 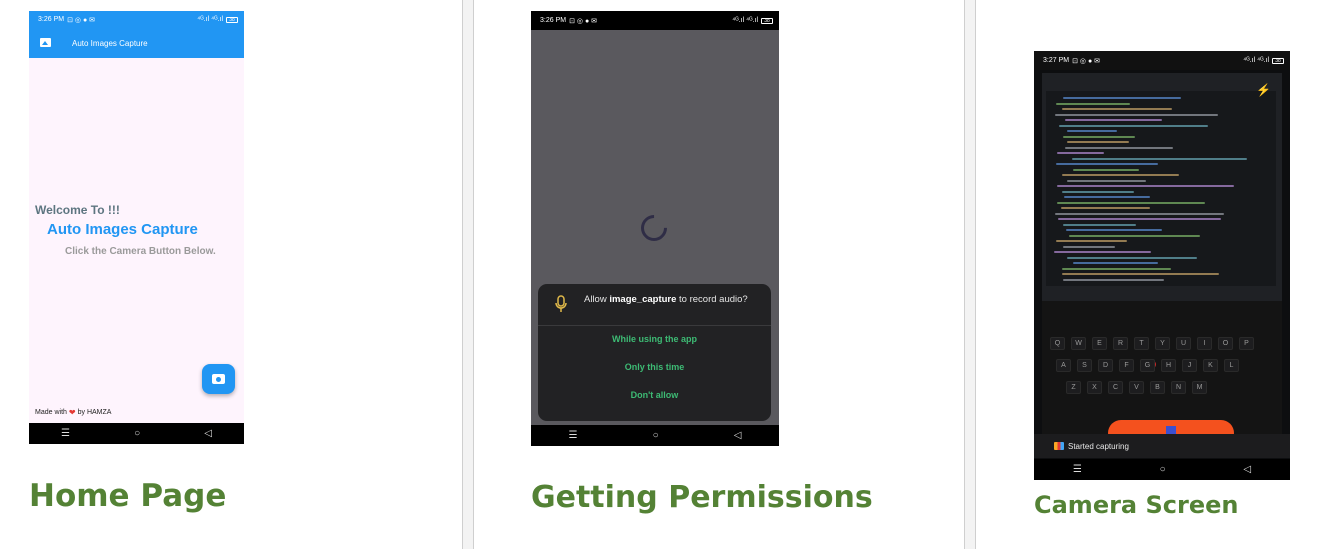 I want to click on keyboard-key: U, so click(x=1183, y=343).